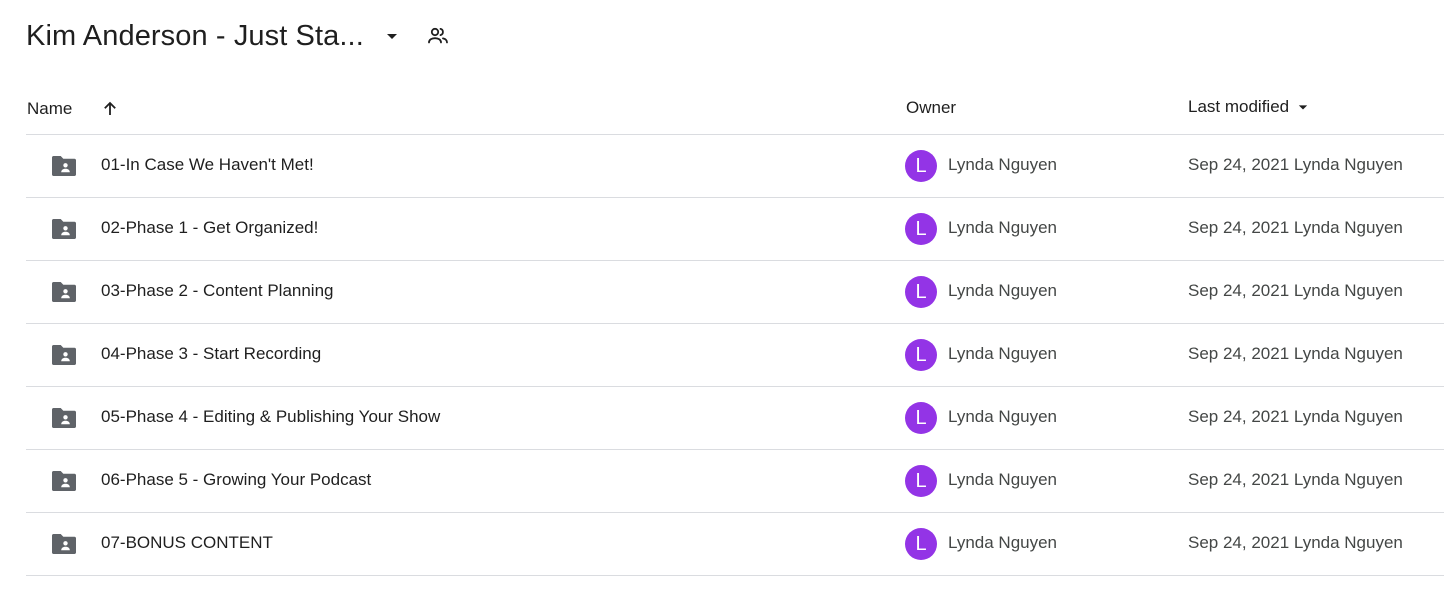 This screenshot has height=597, width=1444. I want to click on owner-column-label: Owner, so click(931, 107).